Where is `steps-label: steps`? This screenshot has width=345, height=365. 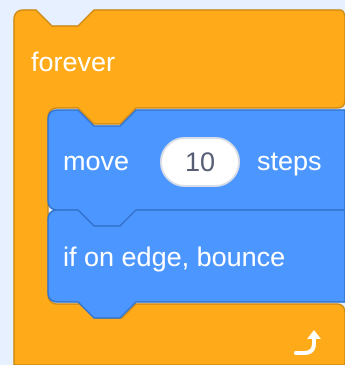 steps-label: steps is located at coordinates (289, 161).